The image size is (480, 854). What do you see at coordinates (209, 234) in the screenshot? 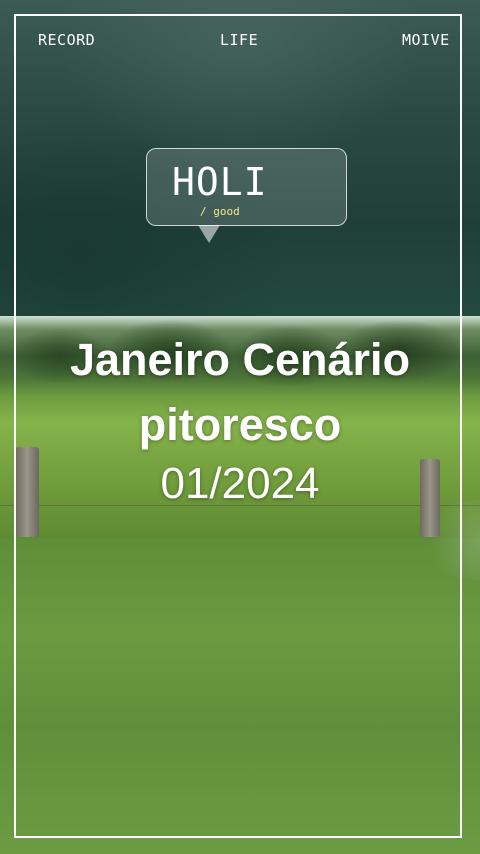
I see `speech-bubble-tail` at bounding box center [209, 234].